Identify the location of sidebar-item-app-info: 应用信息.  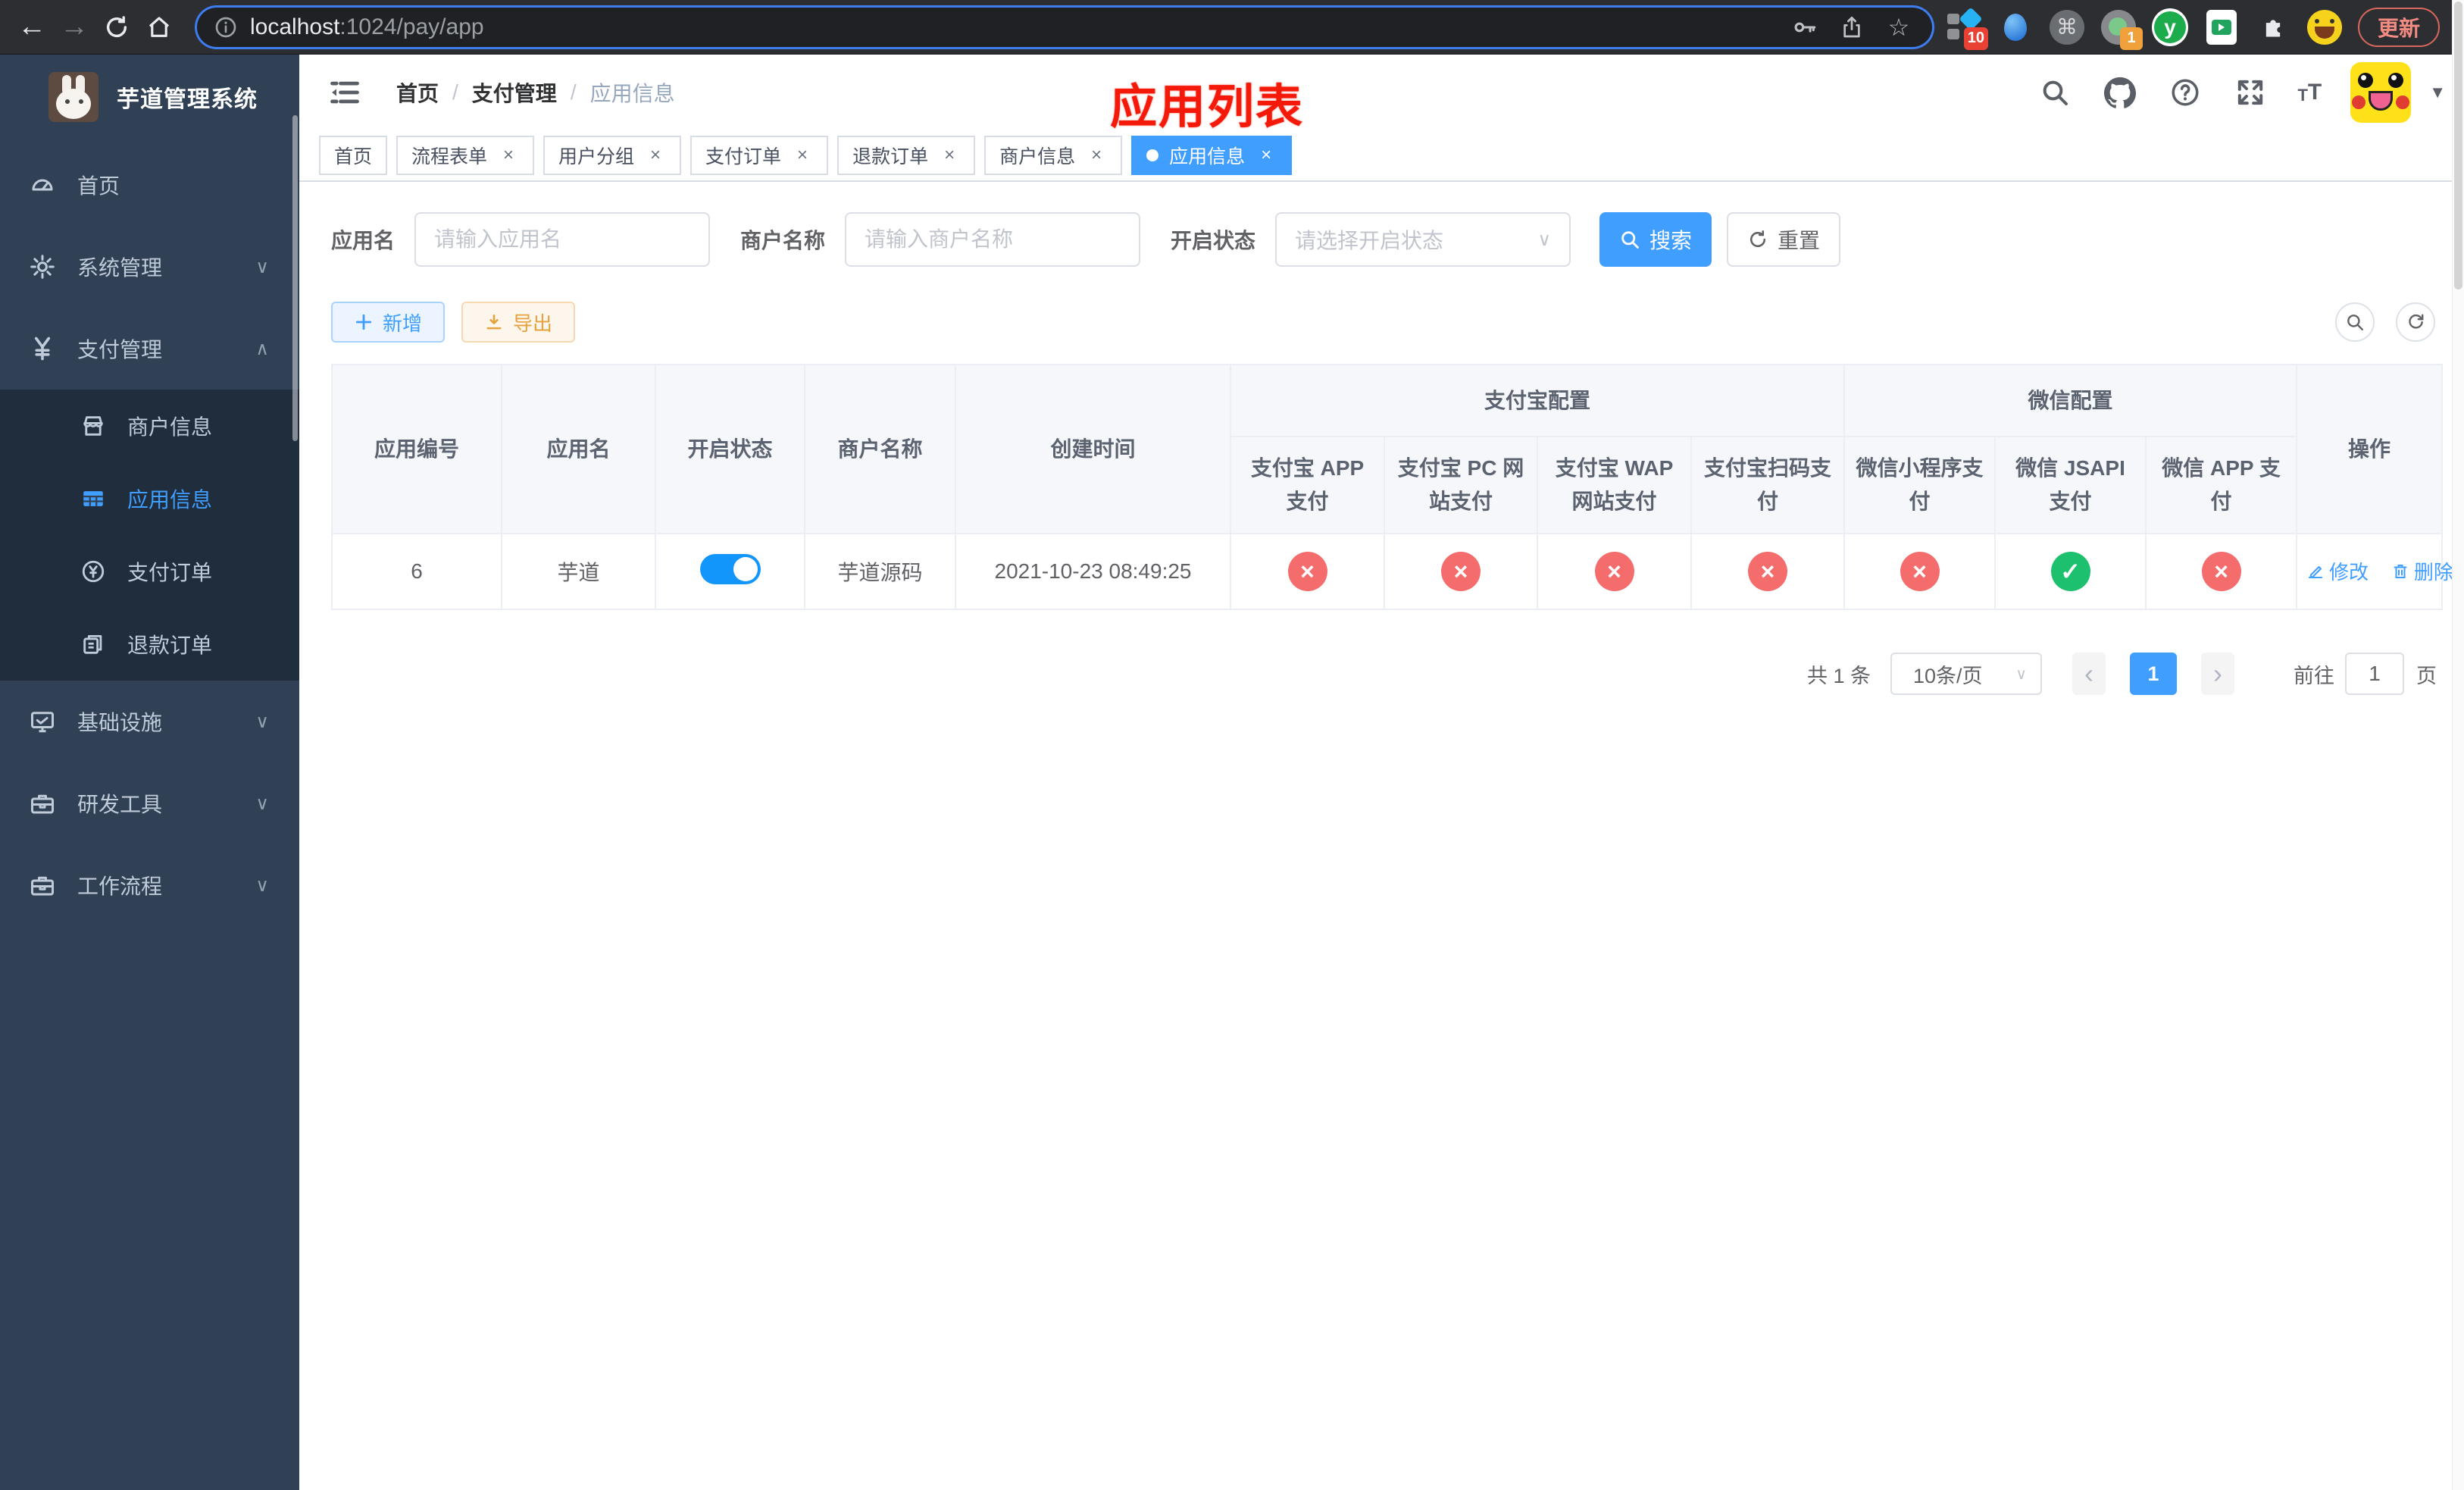
(149, 498).